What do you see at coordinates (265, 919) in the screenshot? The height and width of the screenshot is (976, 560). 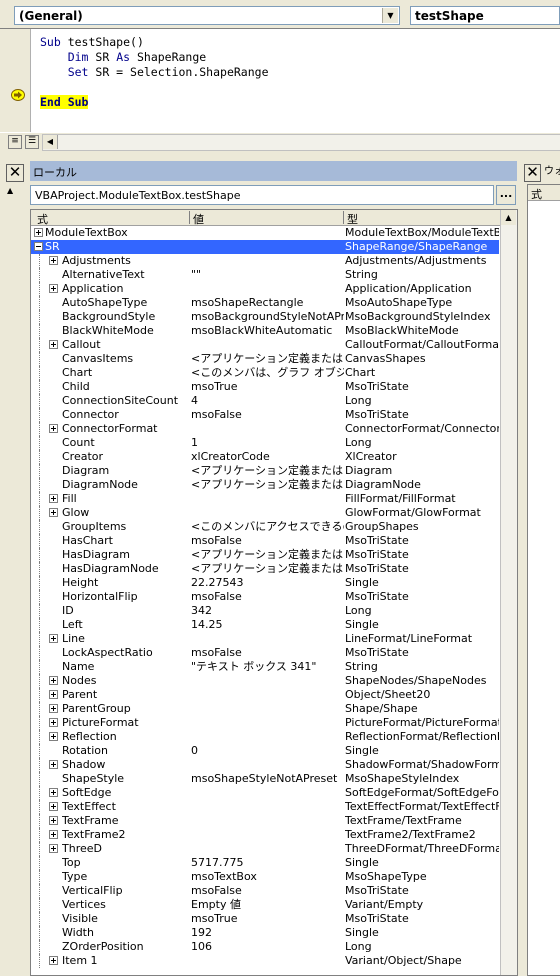 I see `variable-row: Visible msoTrue MsoTriState` at bounding box center [265, 919].